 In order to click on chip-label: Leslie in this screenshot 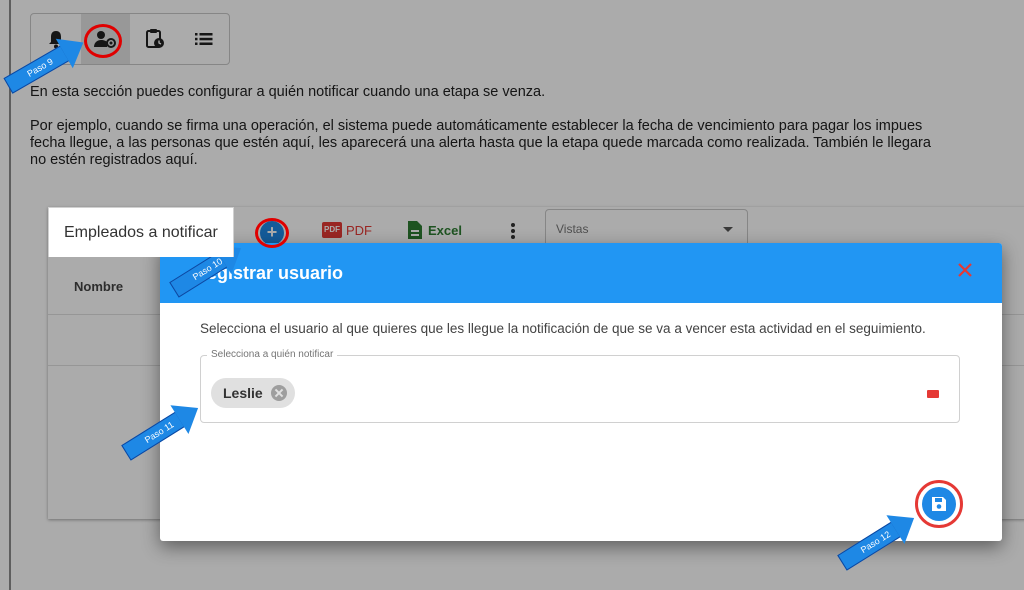, I will do `click(243, 393)`.